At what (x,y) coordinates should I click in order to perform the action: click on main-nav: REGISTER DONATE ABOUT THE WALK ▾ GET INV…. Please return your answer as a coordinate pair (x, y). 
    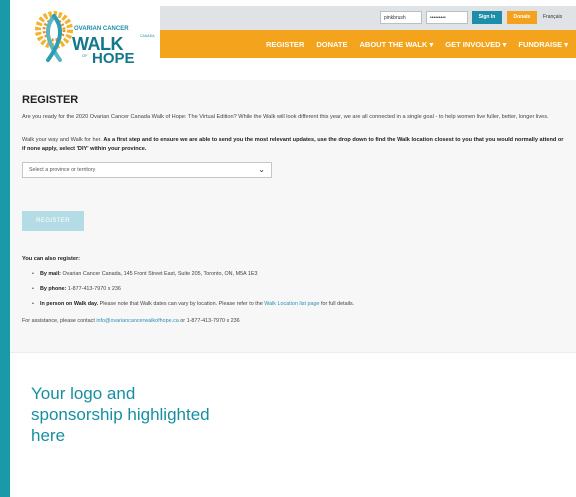
    Looking at the image, I should click on (368, 44).